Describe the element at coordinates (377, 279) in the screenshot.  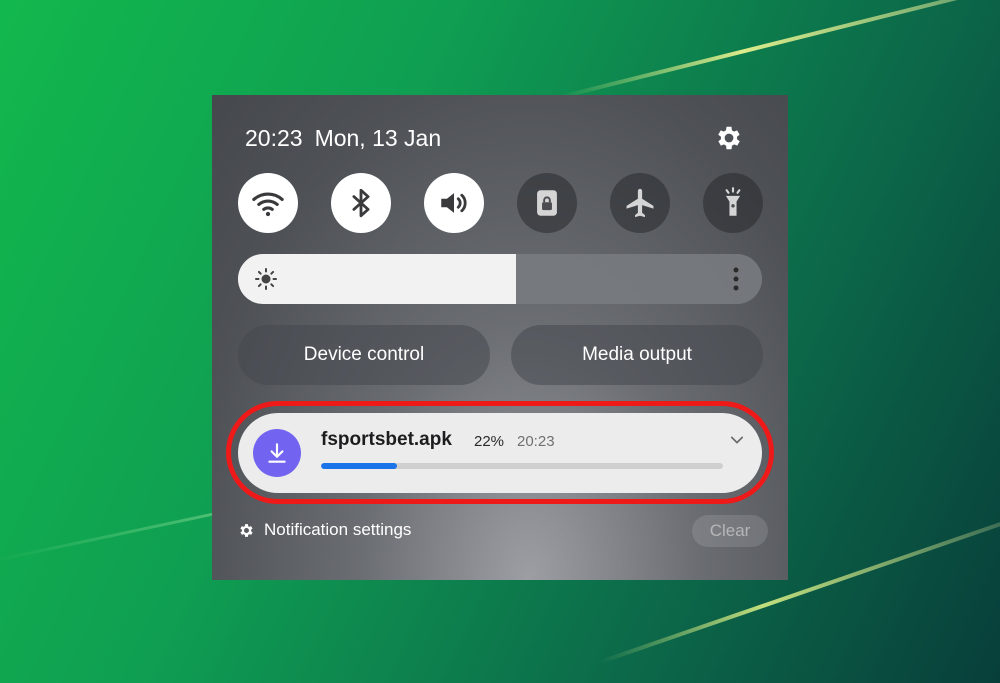
I see `brightness-level` at that location.